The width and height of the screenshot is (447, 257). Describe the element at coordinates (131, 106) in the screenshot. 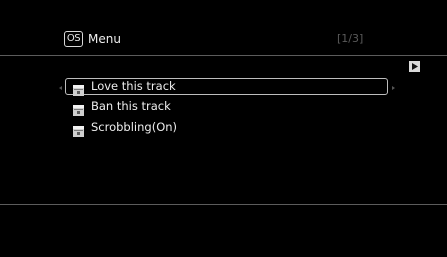

I see `menu-item-label: Ban this track` at that location.